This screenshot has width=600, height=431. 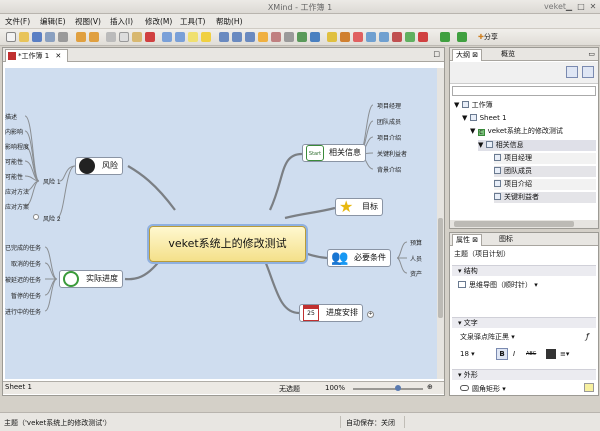 I want to click on font-select: 文泉驿点阵正黑 ▾, so click(x=487, y=337).